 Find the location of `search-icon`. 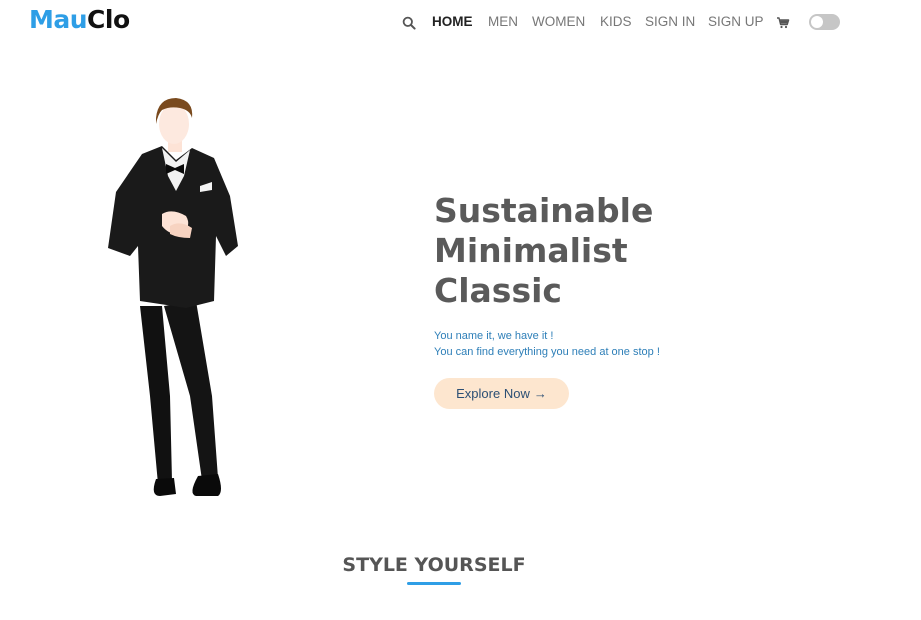

search-icon is located at coordinates (409, 22).